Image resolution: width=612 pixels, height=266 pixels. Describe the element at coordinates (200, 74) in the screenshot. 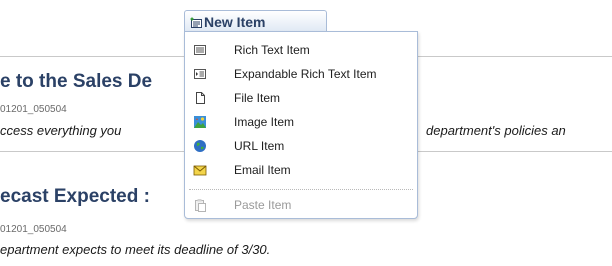

I see `expandable-rich-text-icon` at that location.